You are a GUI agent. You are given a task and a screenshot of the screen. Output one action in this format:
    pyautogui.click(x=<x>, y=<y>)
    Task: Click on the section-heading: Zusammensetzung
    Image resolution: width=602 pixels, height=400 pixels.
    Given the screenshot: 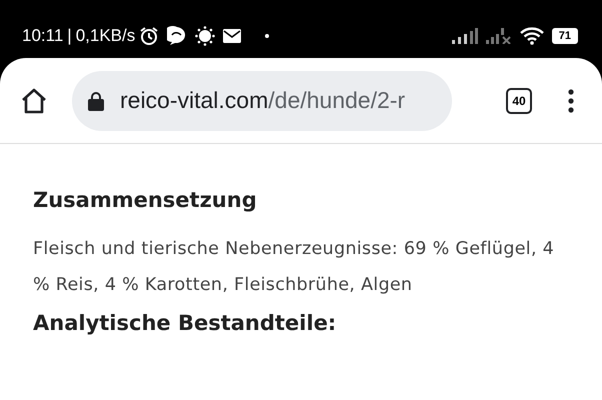 What is the action you would take?
    pyautogui.click(x=145, y=201)
    